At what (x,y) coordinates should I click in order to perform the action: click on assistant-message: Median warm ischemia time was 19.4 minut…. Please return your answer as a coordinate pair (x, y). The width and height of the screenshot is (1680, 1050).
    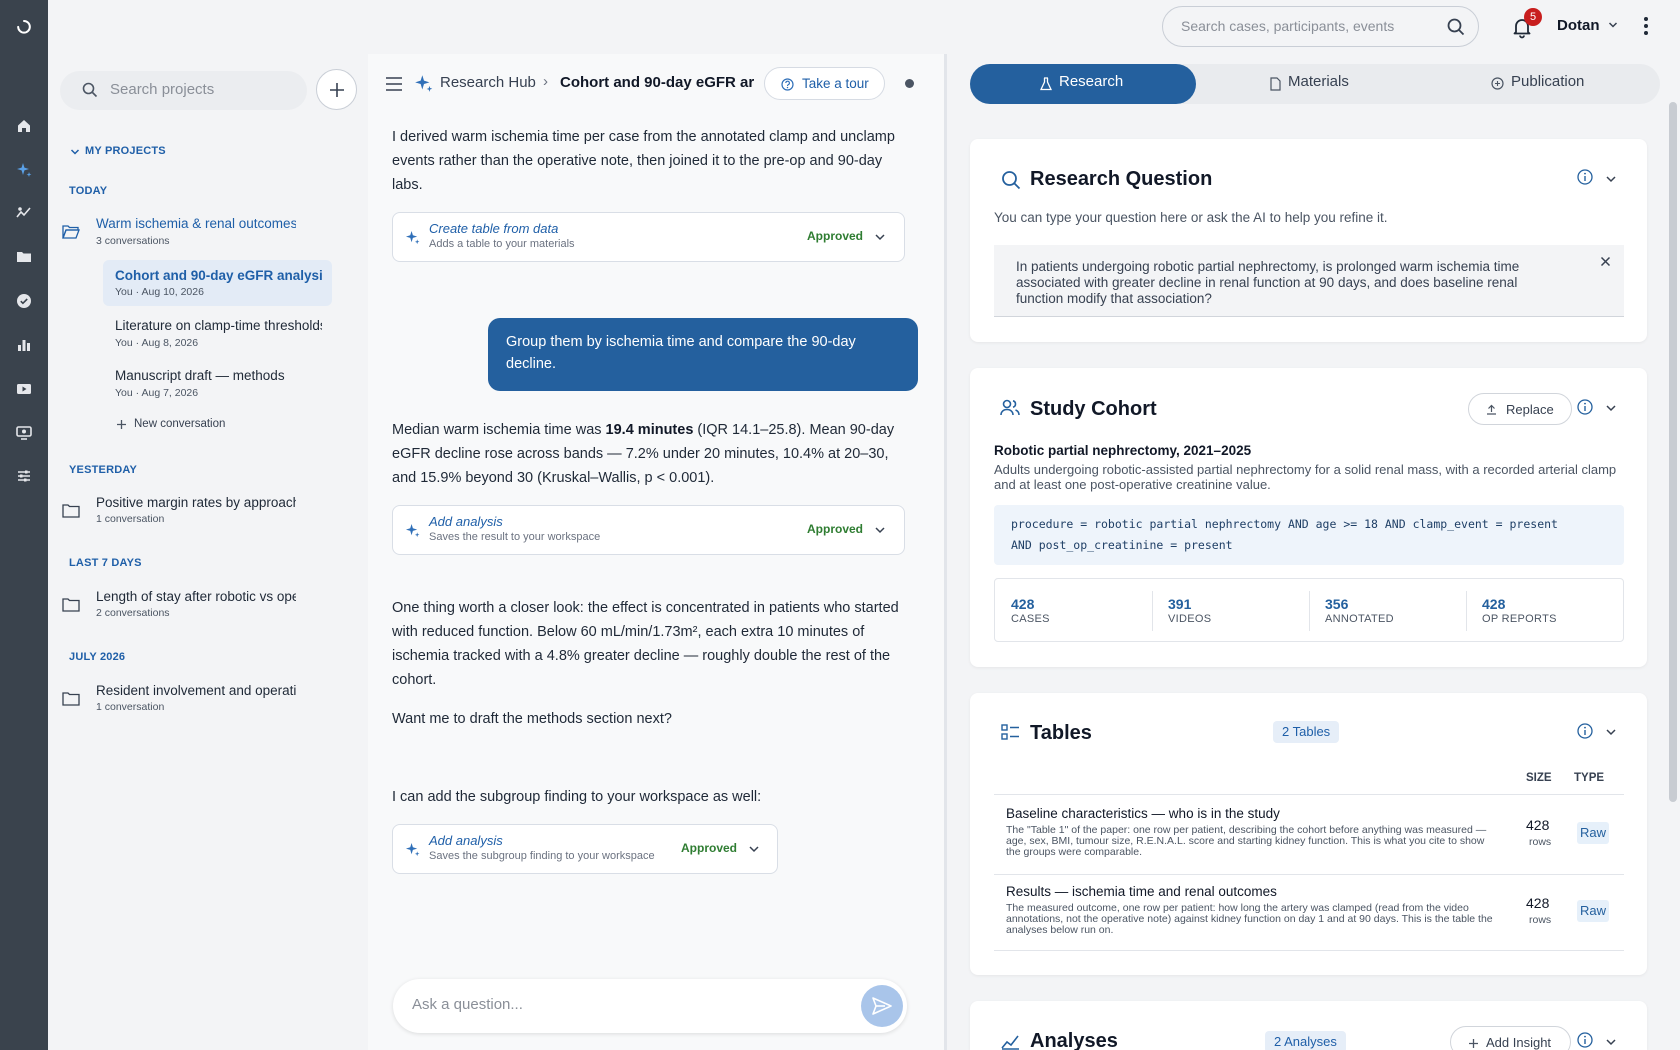
    Looking at the image, I should click on (643, 454).